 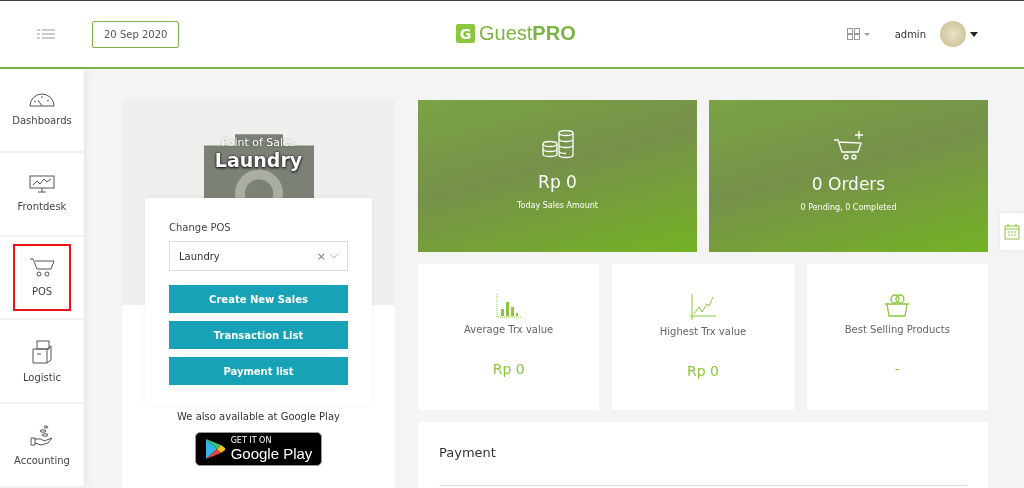 I want to click on stat-value: -, so click(x=897, y=369).